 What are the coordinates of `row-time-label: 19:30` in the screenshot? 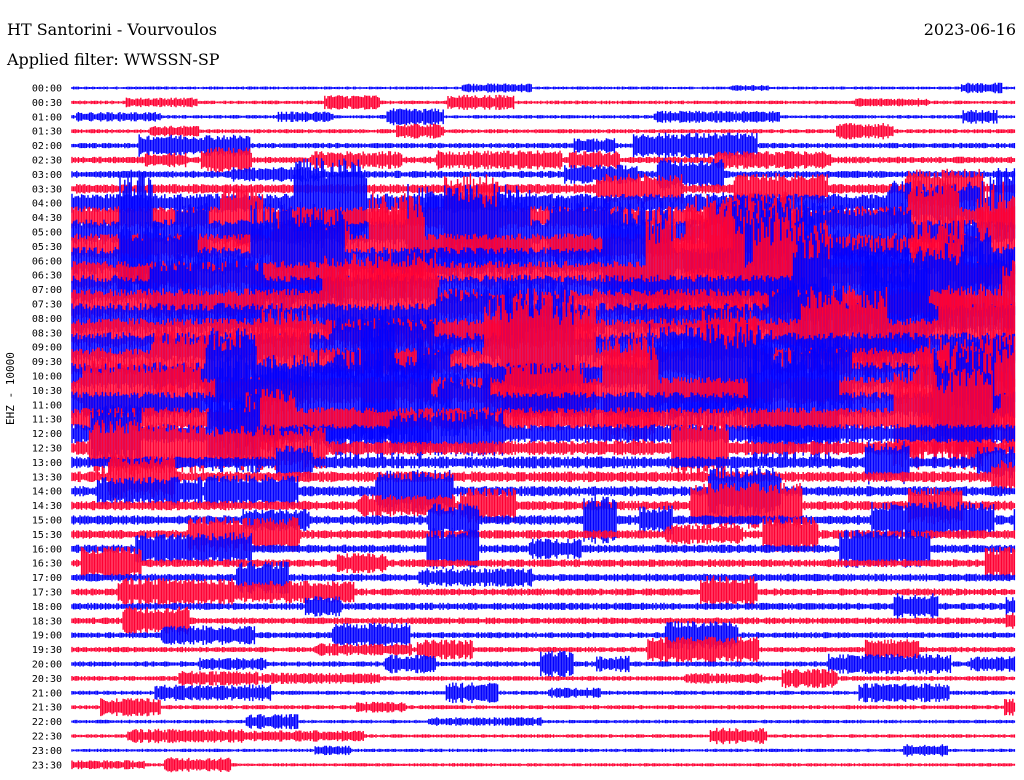 It's located at (47, 650).